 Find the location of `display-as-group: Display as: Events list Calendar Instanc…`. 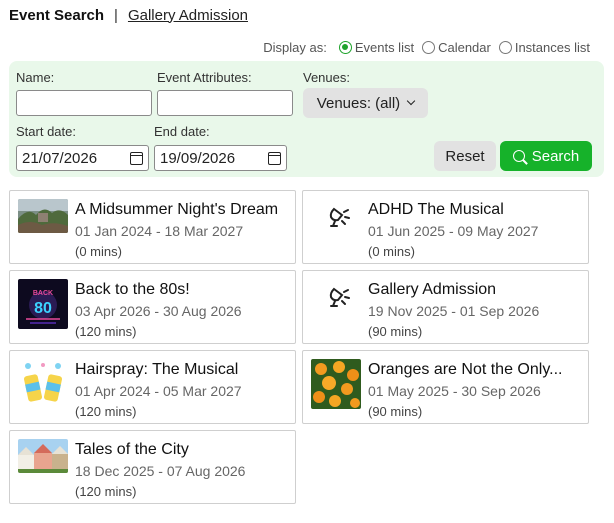

display-as-group: Display as: Events list Calendar Instanc… is located at coordinates (426, 47).